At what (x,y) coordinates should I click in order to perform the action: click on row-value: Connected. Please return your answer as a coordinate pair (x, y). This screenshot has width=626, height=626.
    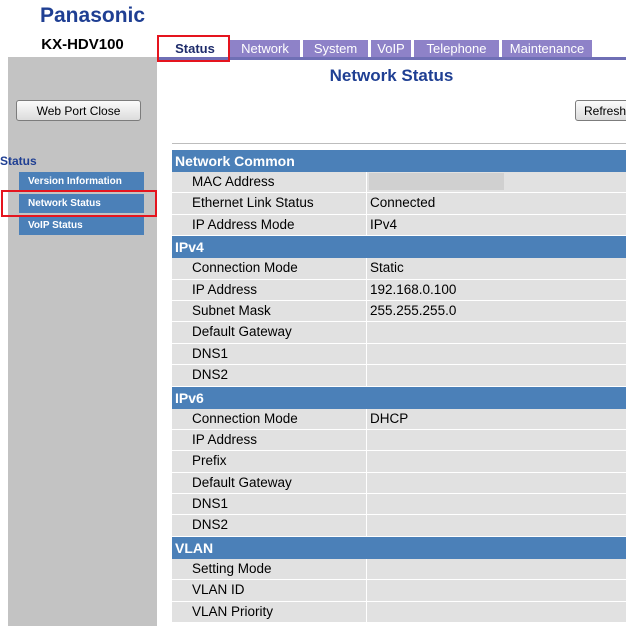
    Looking at the image, I should click on (496, 203).